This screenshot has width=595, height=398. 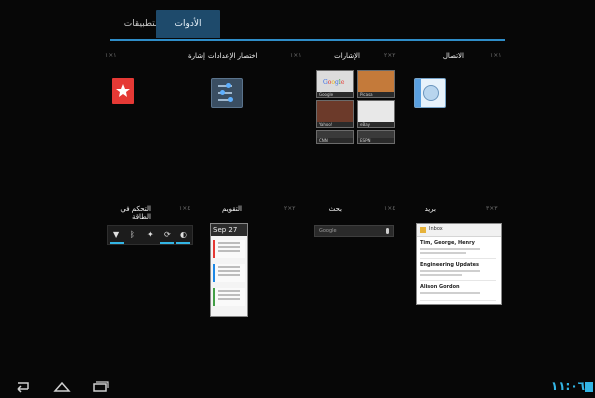 I want to click on power-control-bar: ▼ ᛒ ✦ ⟳ ◐, so click(x=150, y=235).